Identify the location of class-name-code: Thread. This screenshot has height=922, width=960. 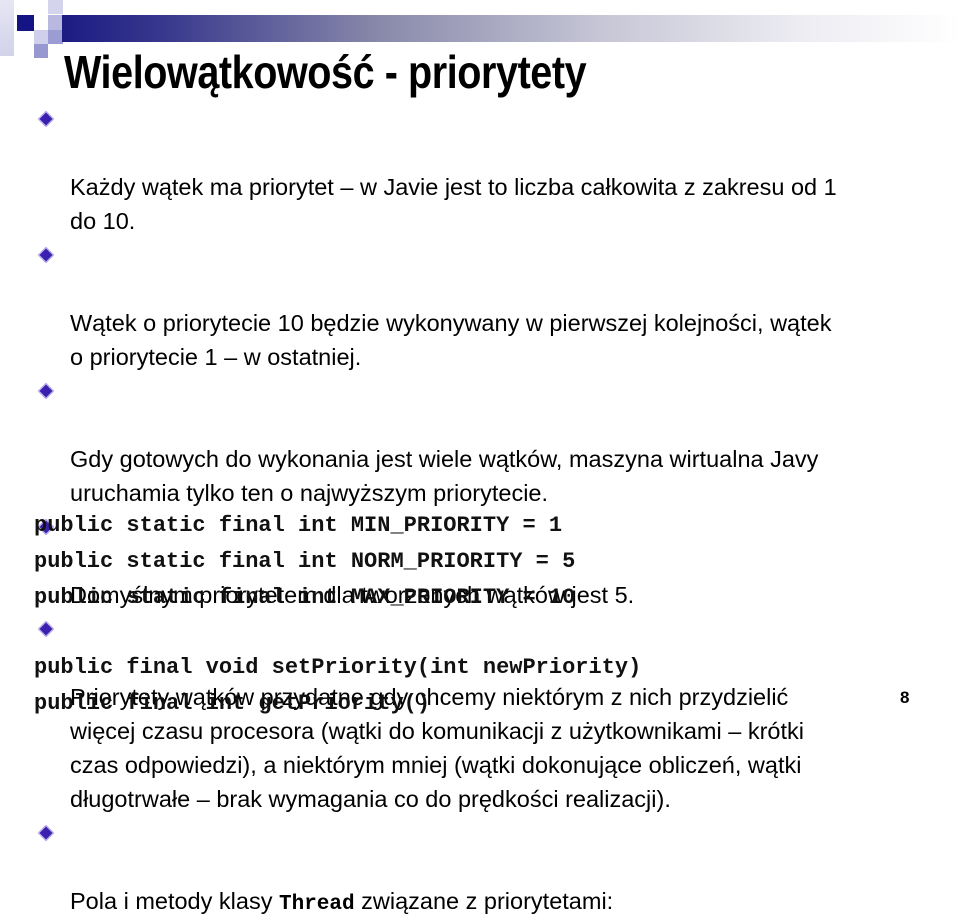
(316, 904).